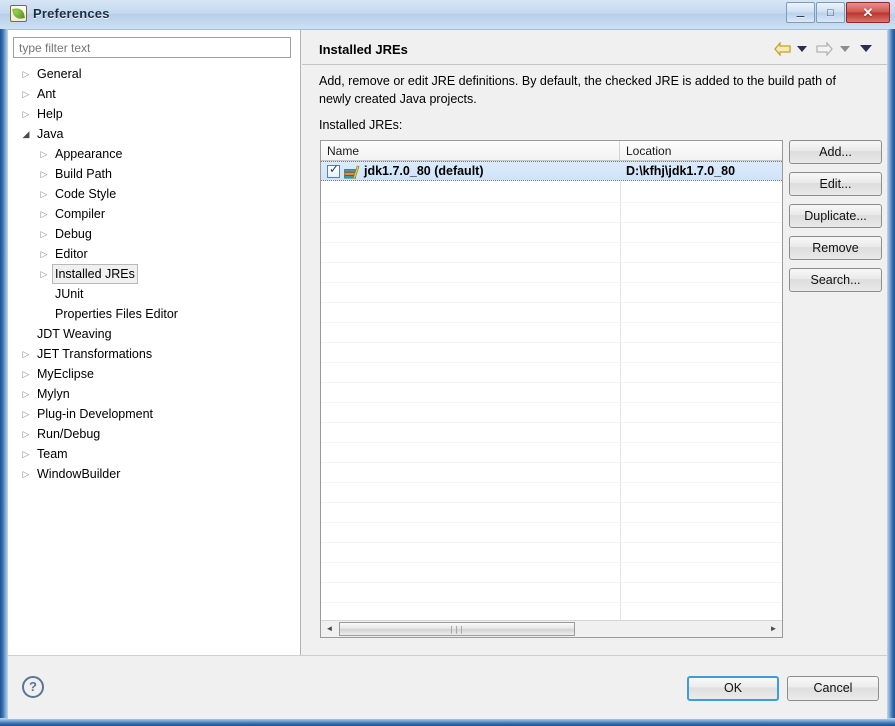  Describe the element at coordinates (152, 47) in the screenshot. I see `filter-input` at that location.